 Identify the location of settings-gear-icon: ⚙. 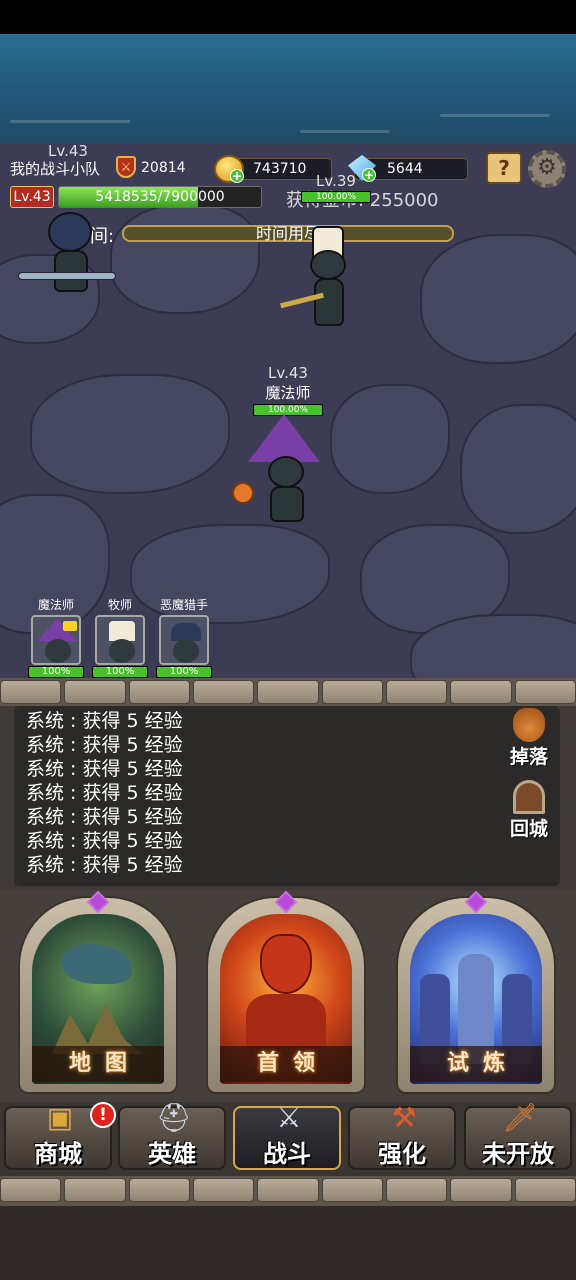
(547, 169).